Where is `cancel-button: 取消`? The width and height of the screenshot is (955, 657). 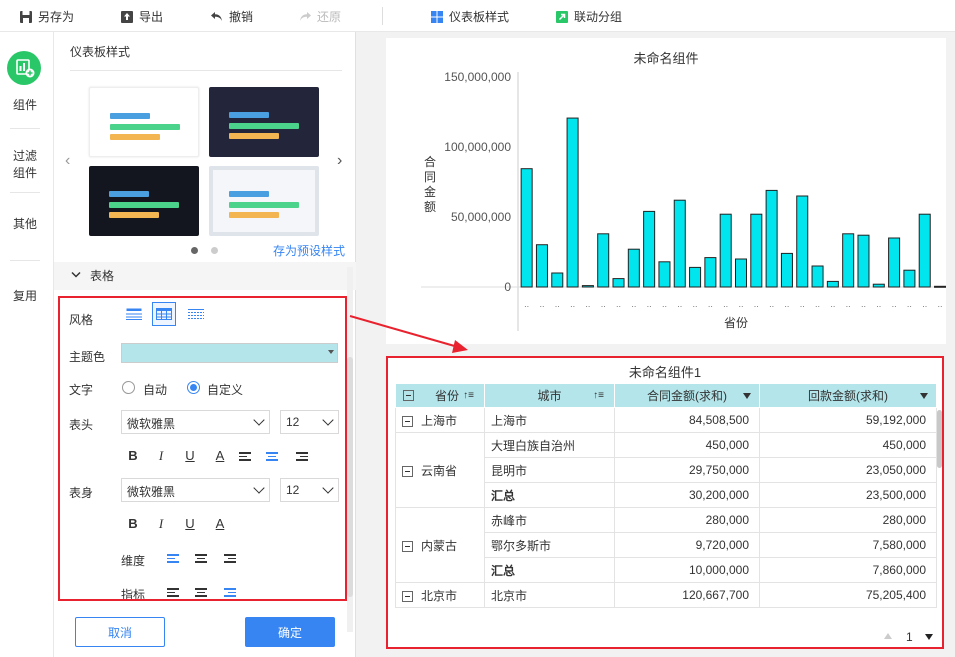
cancel-button: 取消 is located at coordinates (120, 632).